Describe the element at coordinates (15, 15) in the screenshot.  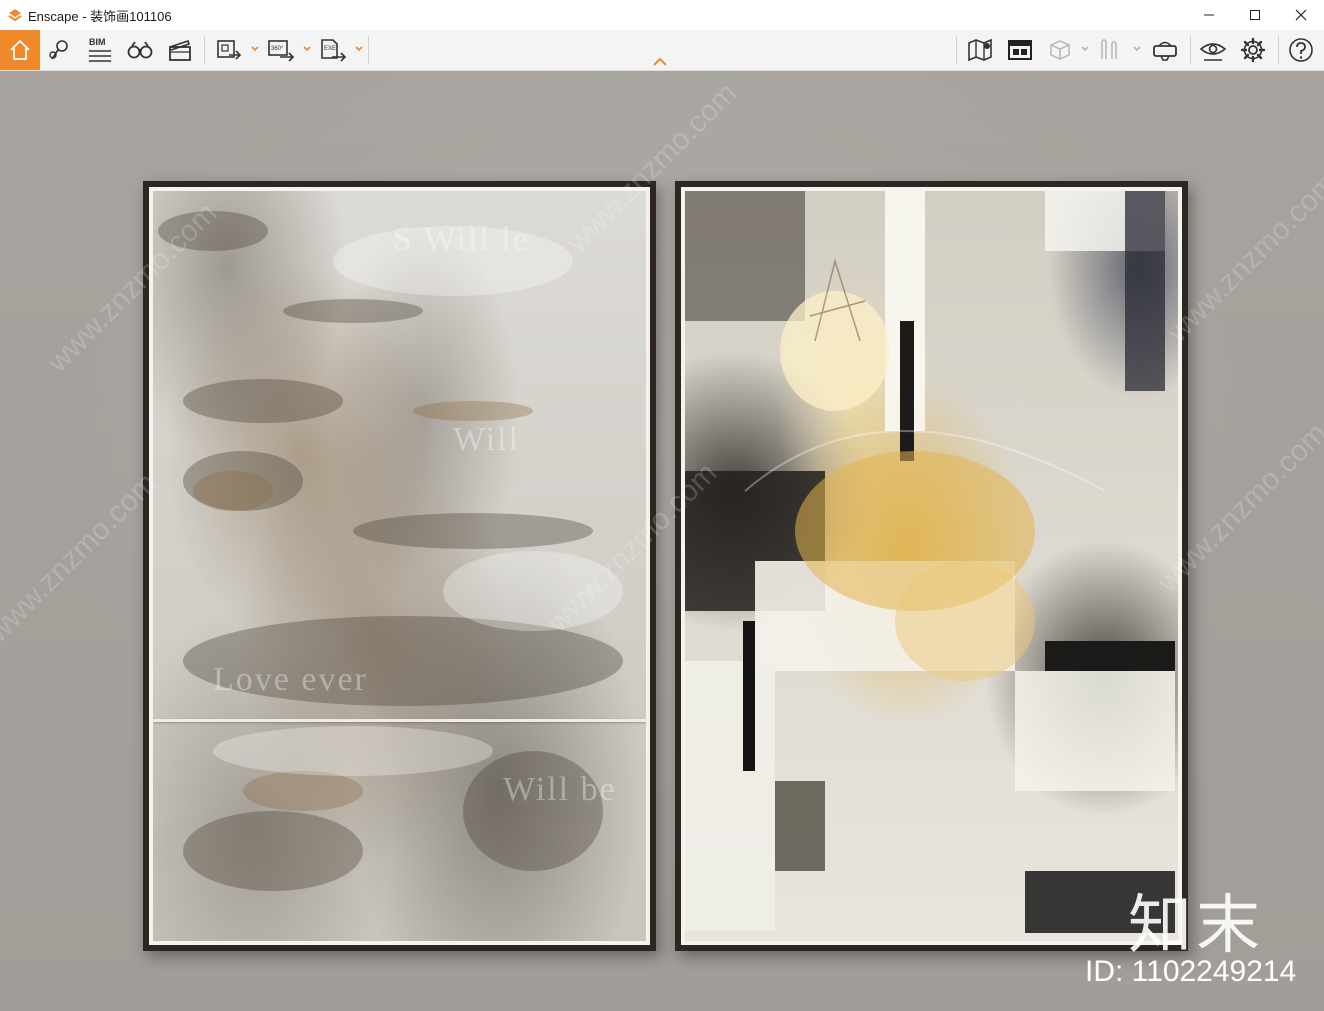
I see `enscape-logo-icon` at that location.